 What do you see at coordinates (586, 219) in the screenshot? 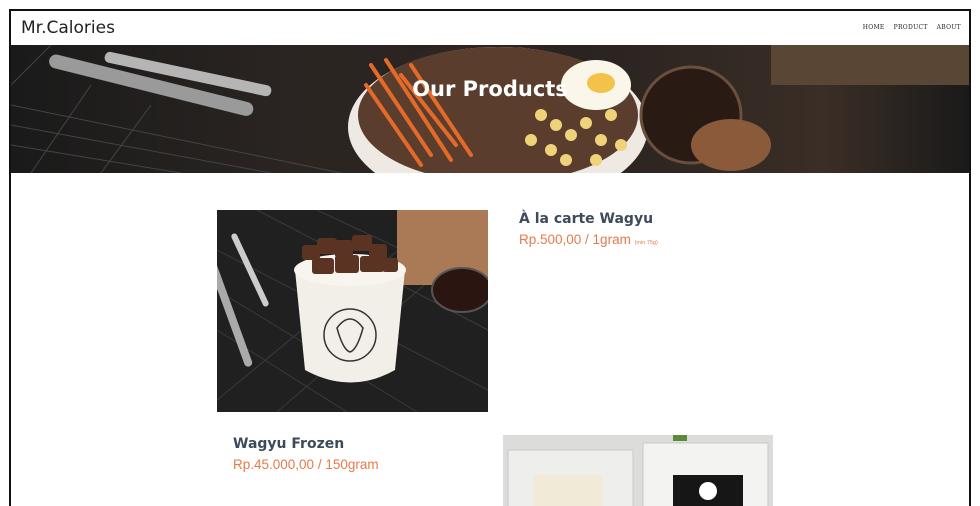
I see `product-name: À la carte Wagyu` at bounding box center [586, 219].